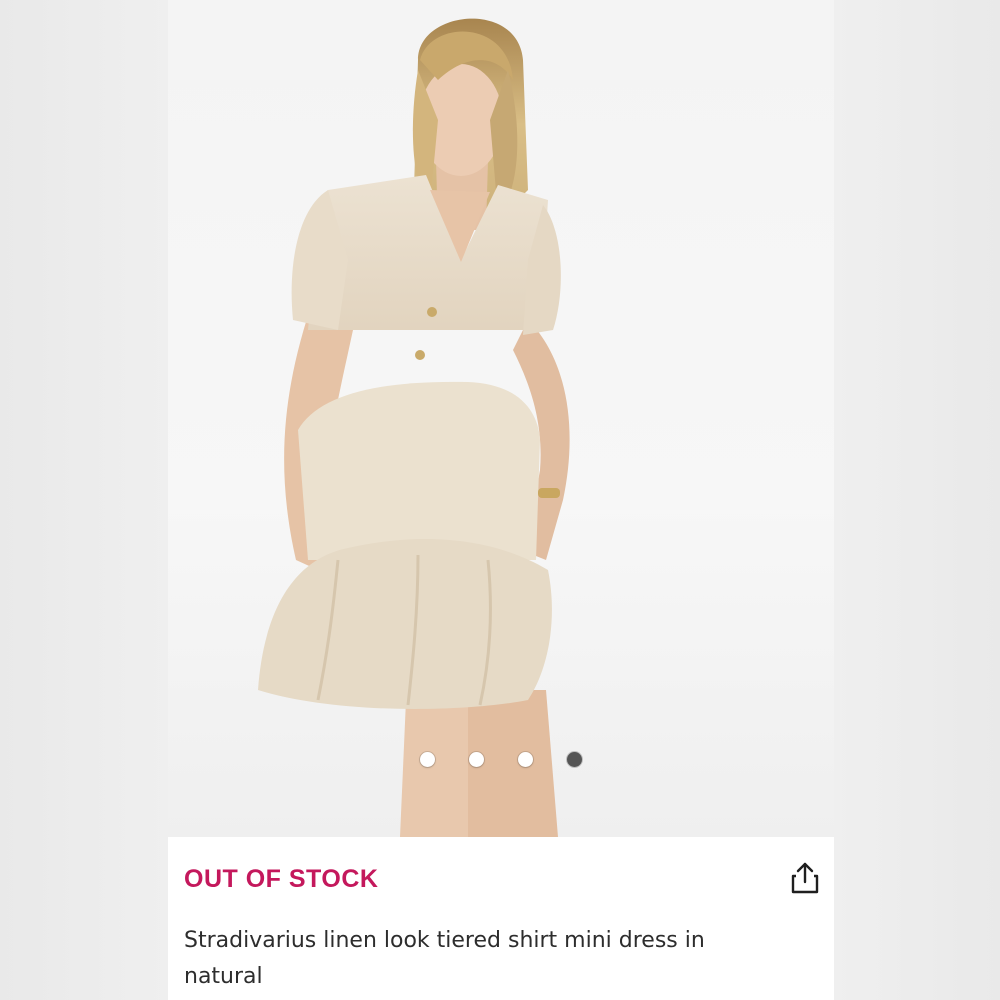 The width and height of the screenshot is (1000, 1000). What do you see at coordinates (501, 762) in the screenshot?
I see `image-pagination` at bounding box center [501, 762].